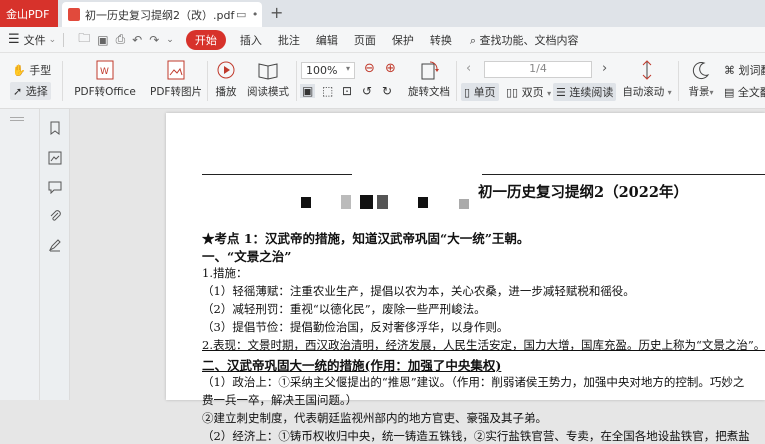  I want to click on search-icon: ⌕, so click(473, 40).